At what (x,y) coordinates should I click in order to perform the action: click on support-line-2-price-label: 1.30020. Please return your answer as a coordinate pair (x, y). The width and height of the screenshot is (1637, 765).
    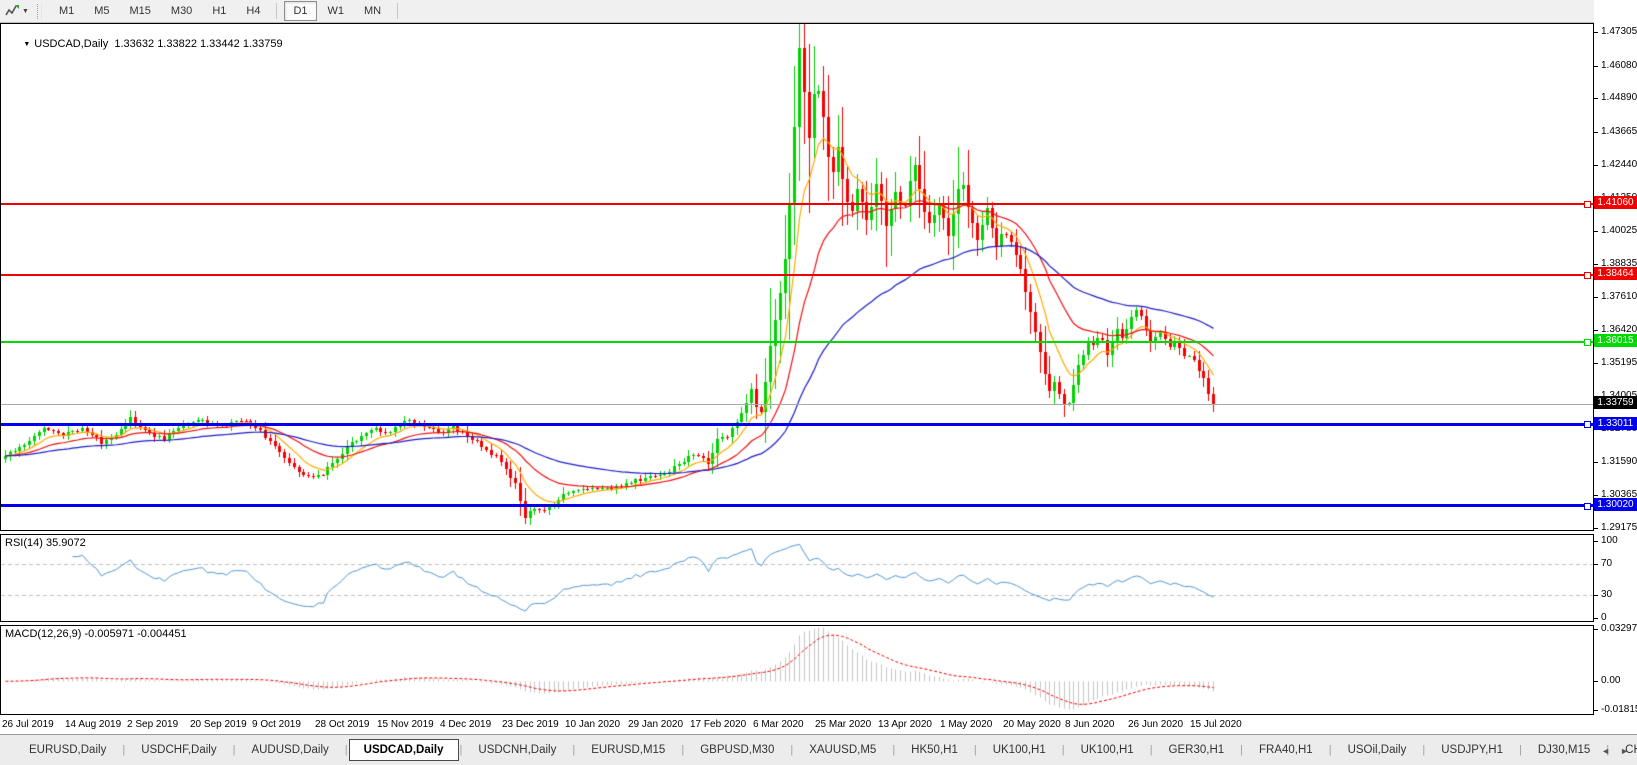
    Looking at the image, I should click on (1615, 504).